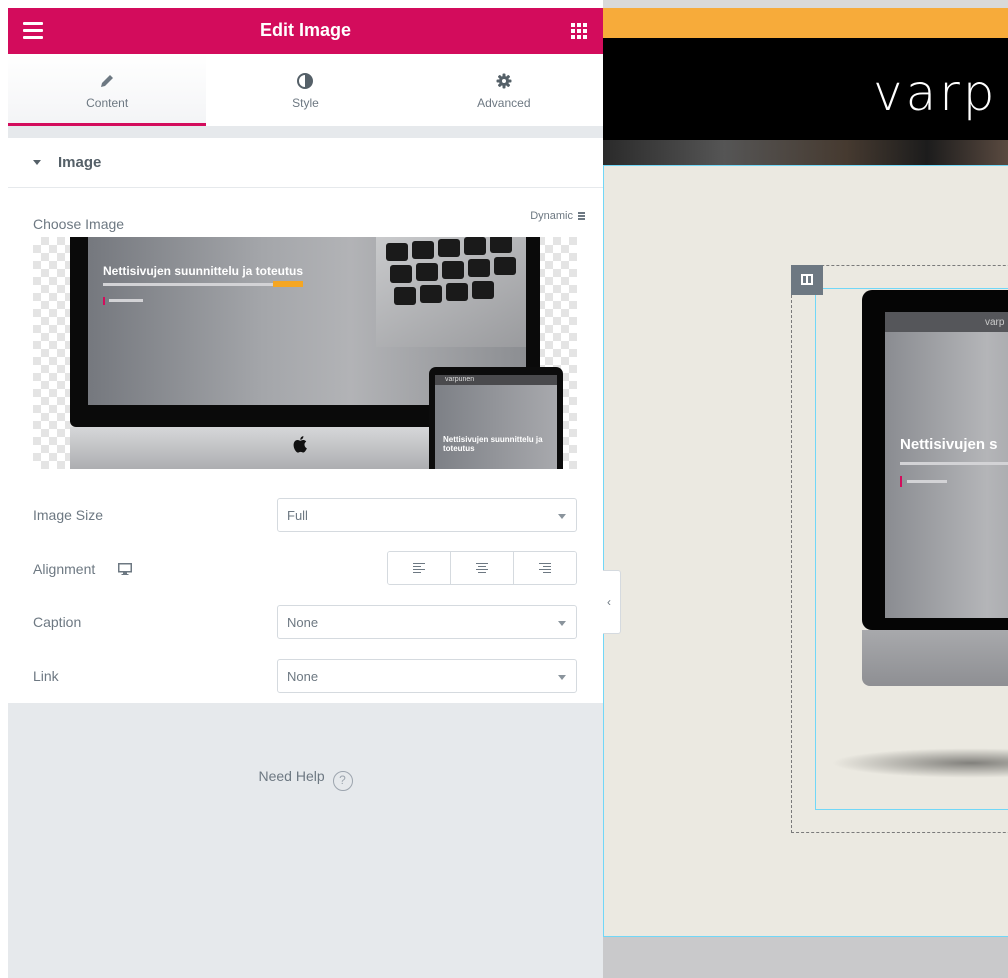  I want to click on preview-monitor-chin-large, so click(935, 658).